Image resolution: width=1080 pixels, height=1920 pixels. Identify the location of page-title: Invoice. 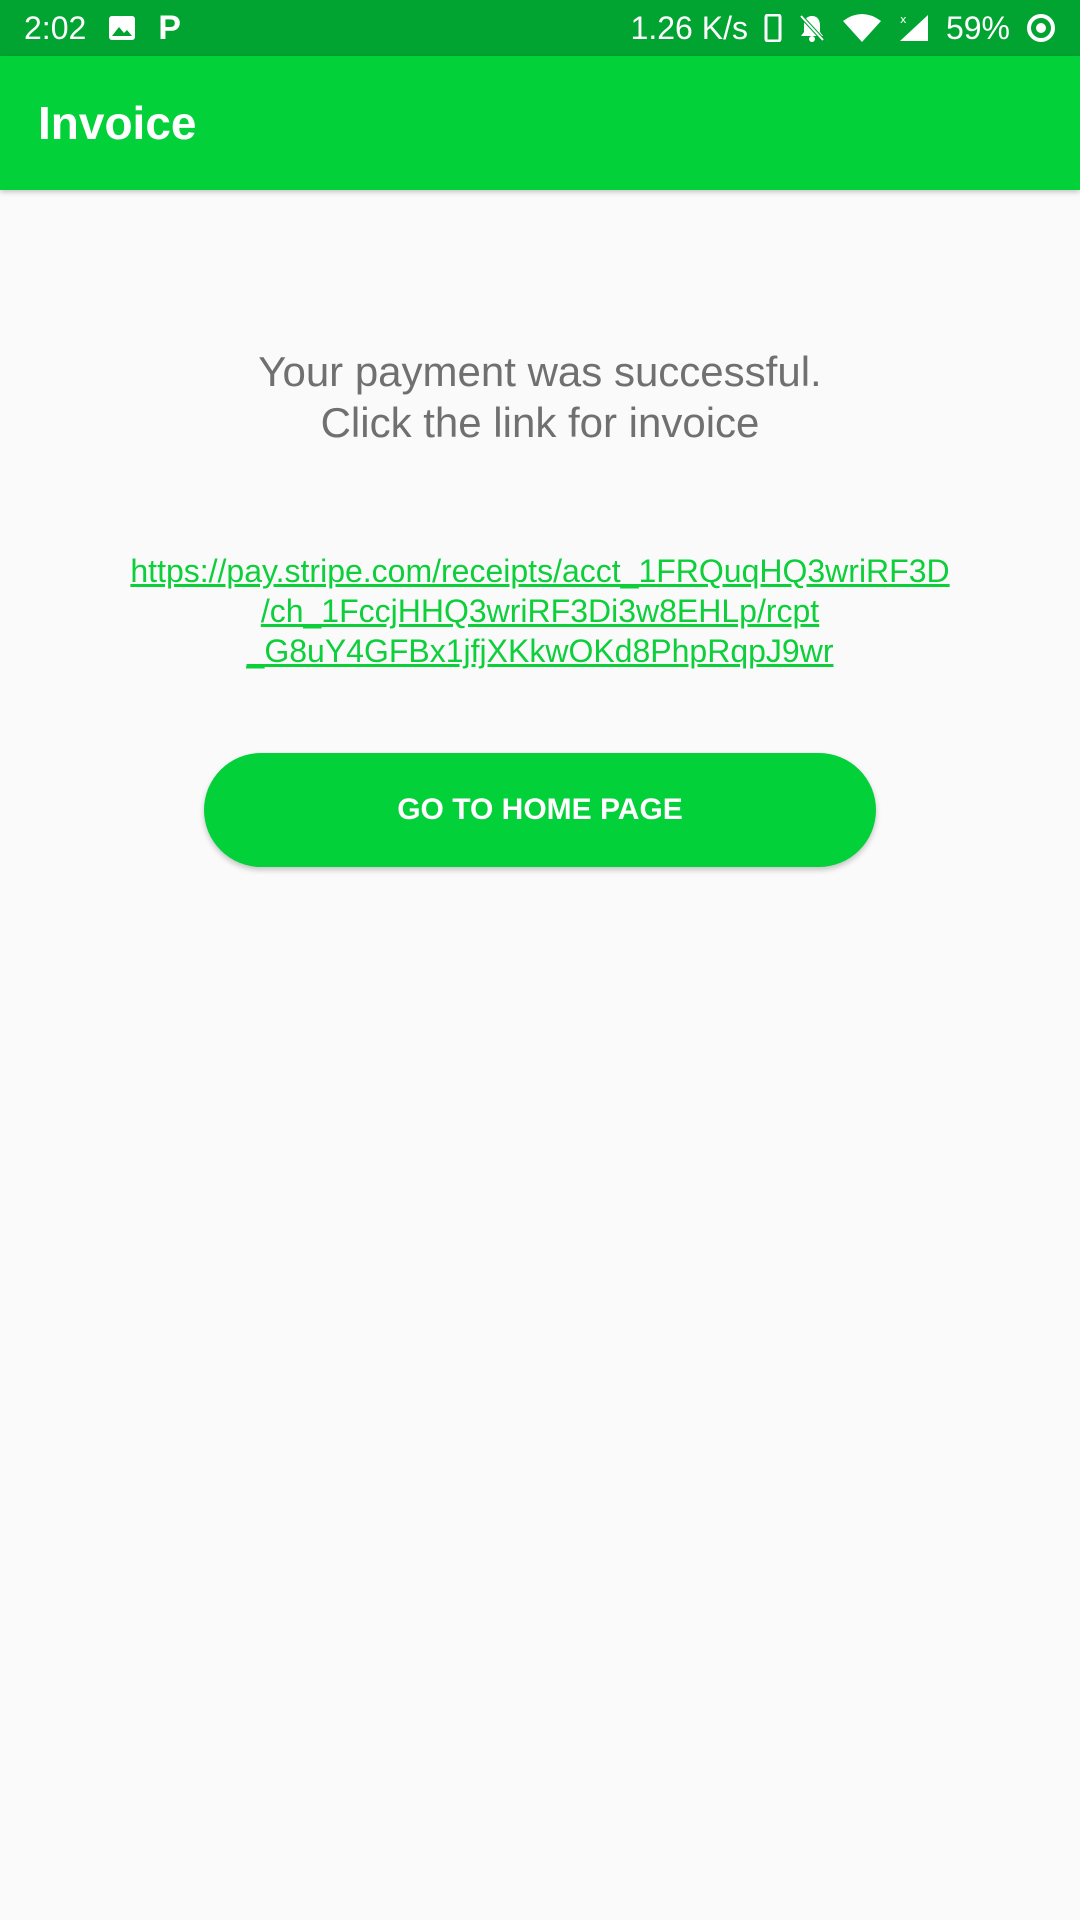
(117, 123).